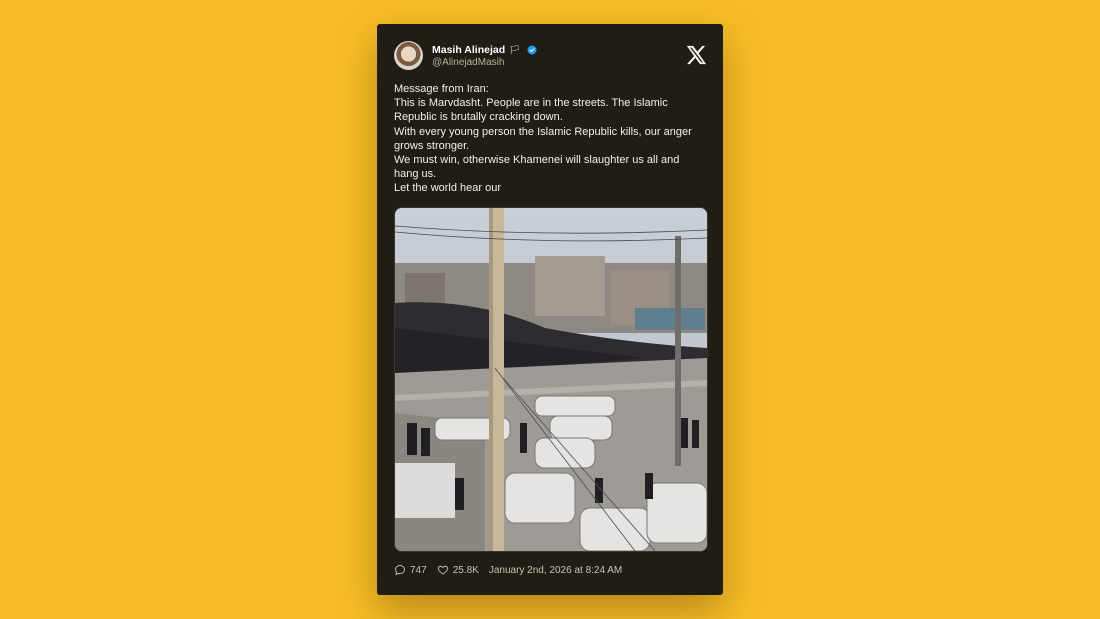  What do you see at coordinates (468, 62) in the screenshot?
I see `author-handle: @AlinejadMasih` at bounding box center [468, 62].